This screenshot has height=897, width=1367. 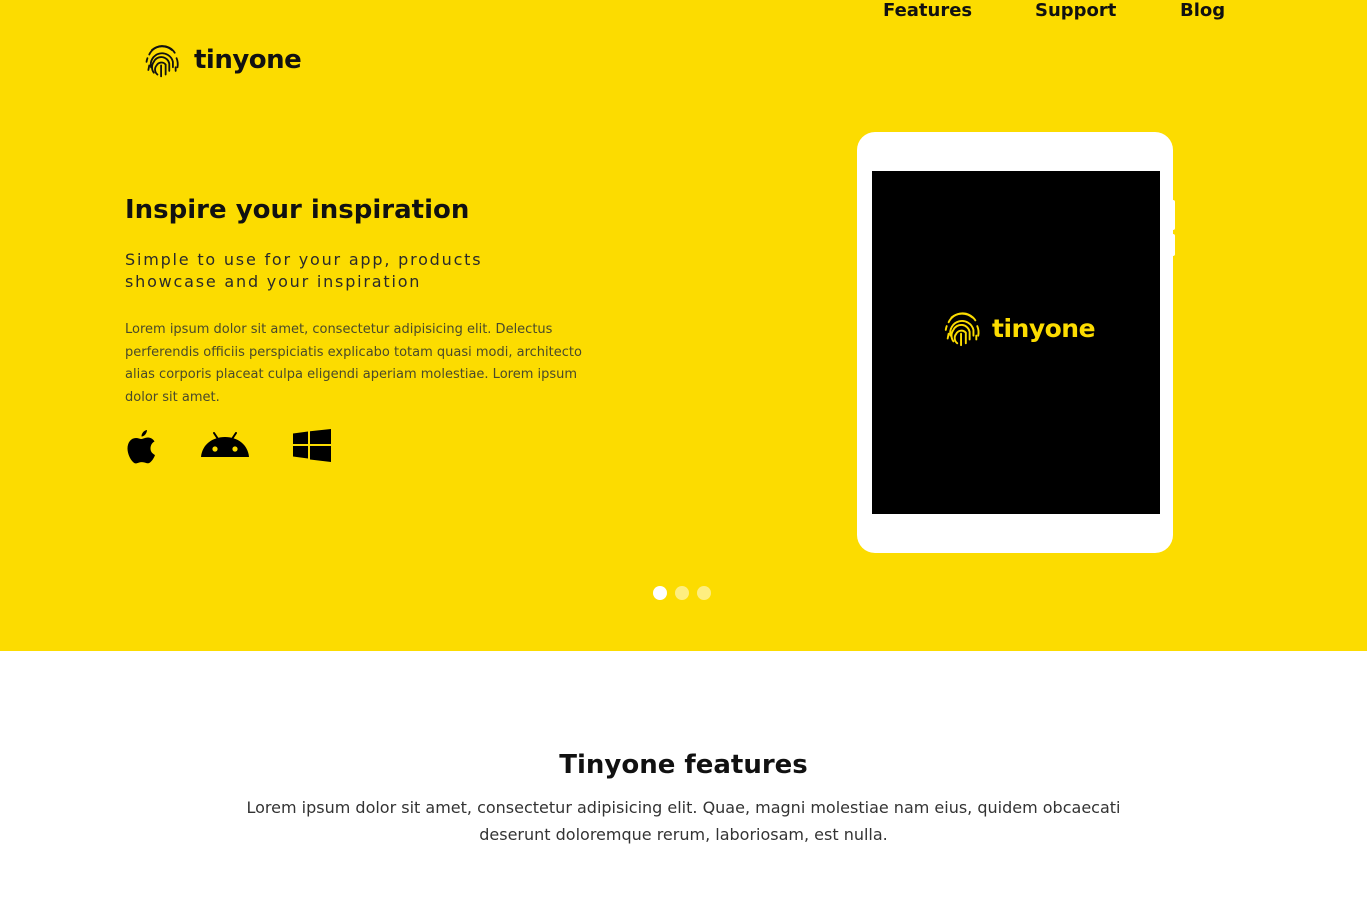 I want to click on windows-store-link, so click(x=312, y=447).